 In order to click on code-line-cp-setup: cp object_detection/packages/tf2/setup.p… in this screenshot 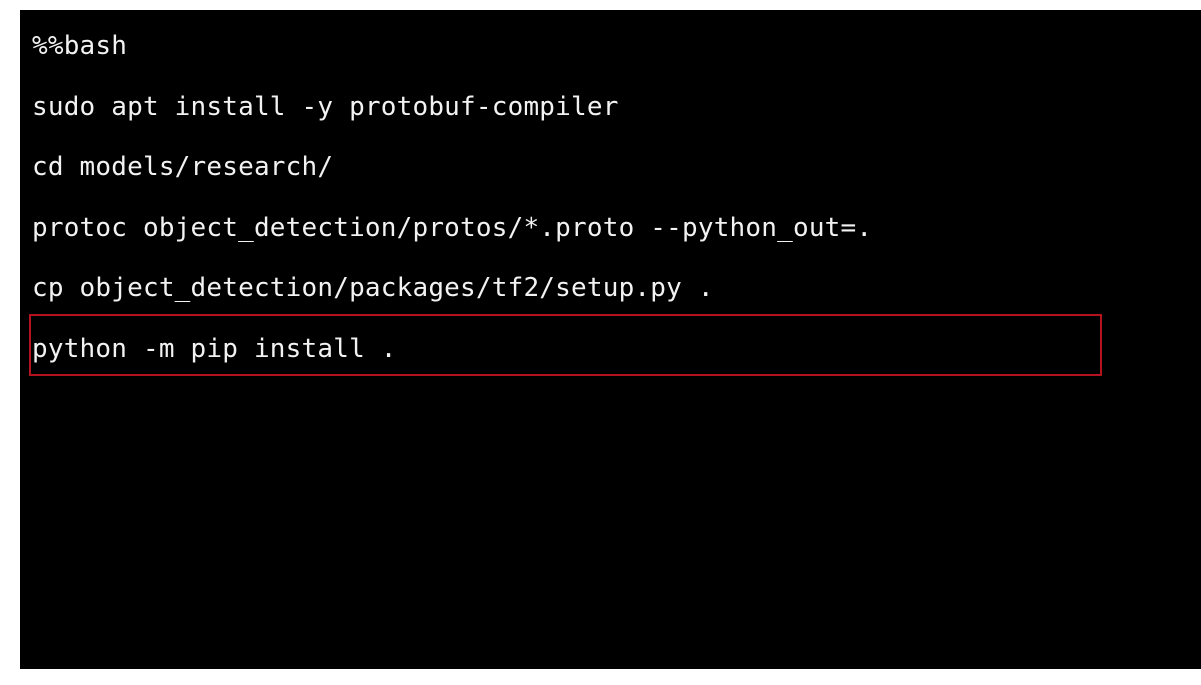, I will do `click(373, 288)`.